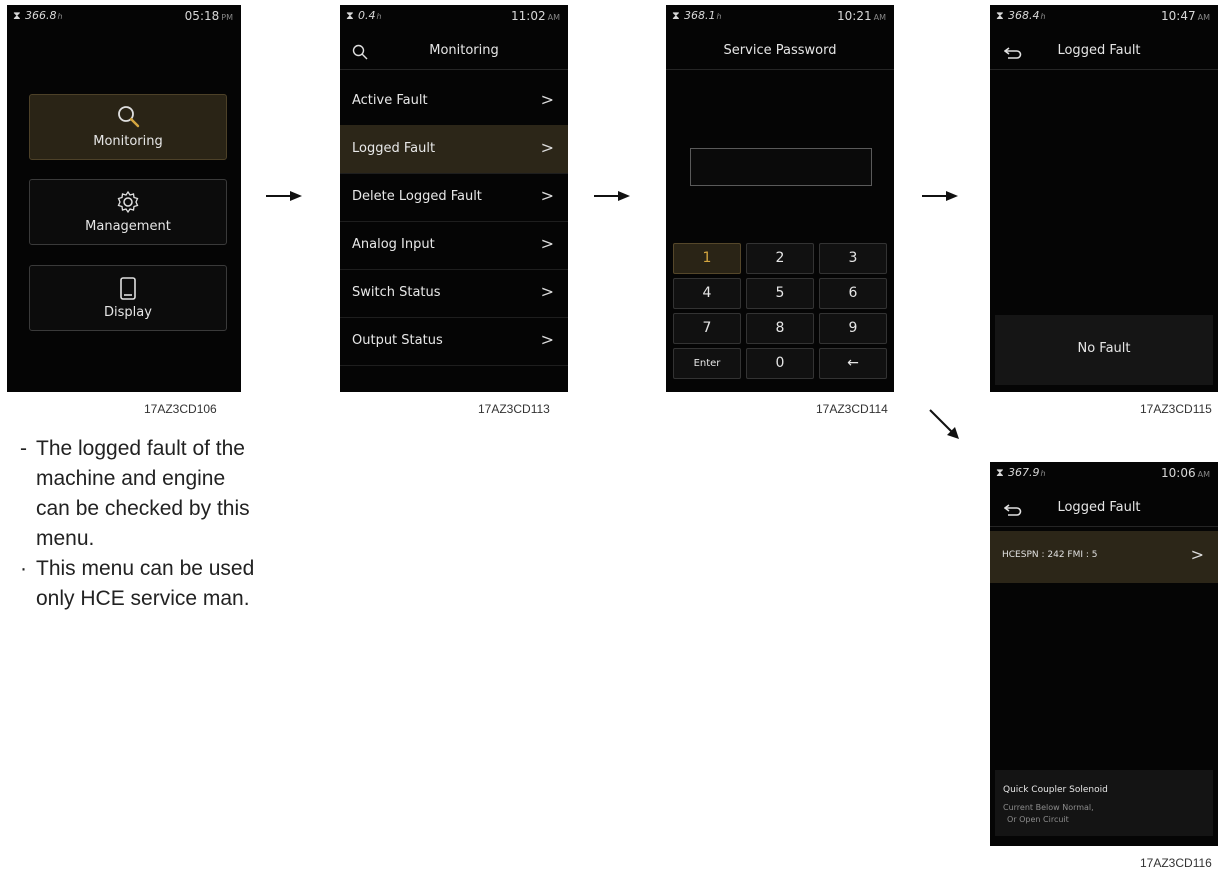 The height and width of the screenshot is (872, 1228). Describe the element at coordinates (124, 16) in the screenshot. I see `status-bar: ⧗ 366.8h 05:18 PM` at that location.